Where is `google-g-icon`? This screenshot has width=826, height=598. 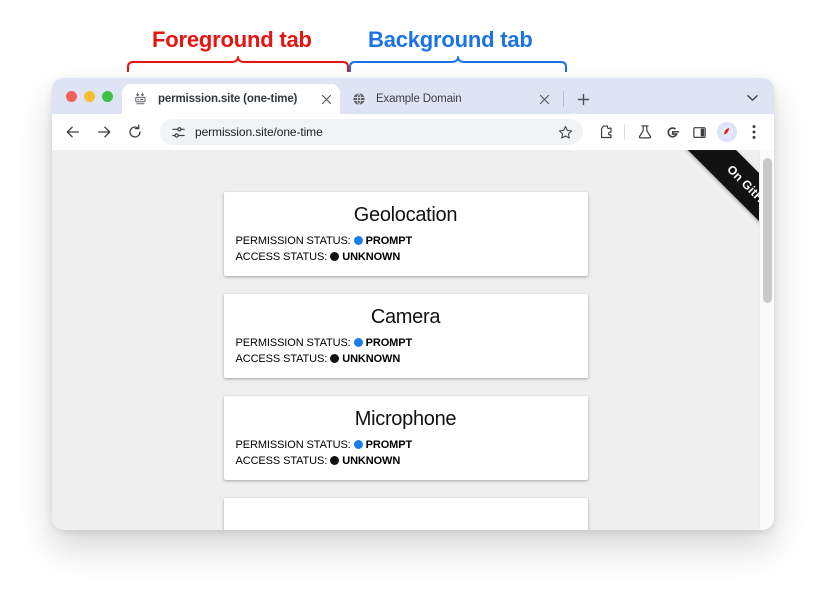
google-g-icon is located at coordinates (672, 132).